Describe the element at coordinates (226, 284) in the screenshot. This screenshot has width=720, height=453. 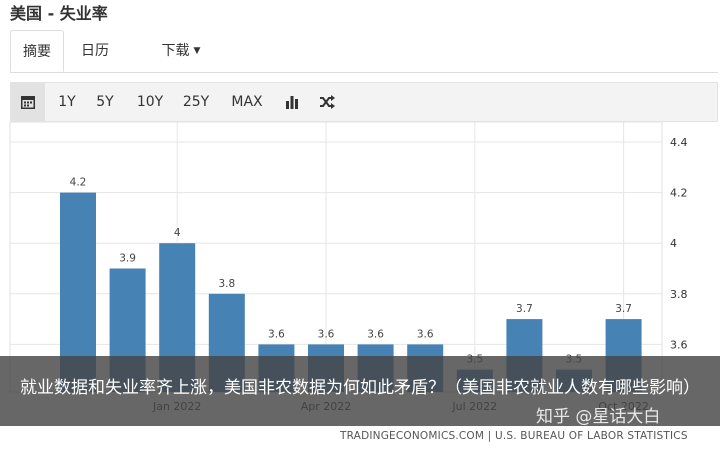
I see `bar-value-label: 3.8` at that location.